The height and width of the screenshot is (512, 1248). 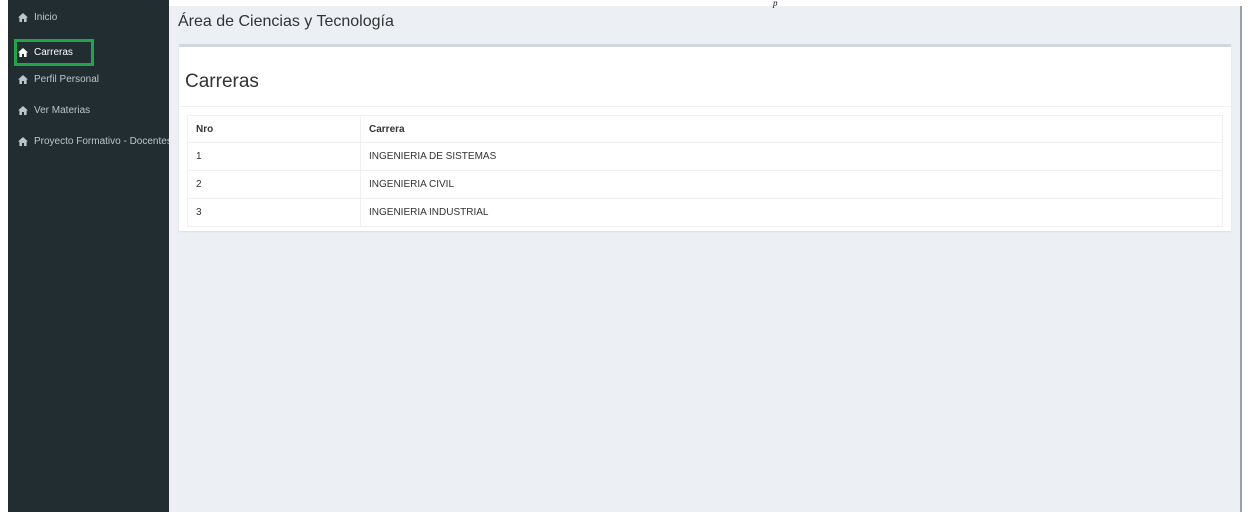 I want to click on sidebar-item-label: Carreras, so click(x=53, y=52).